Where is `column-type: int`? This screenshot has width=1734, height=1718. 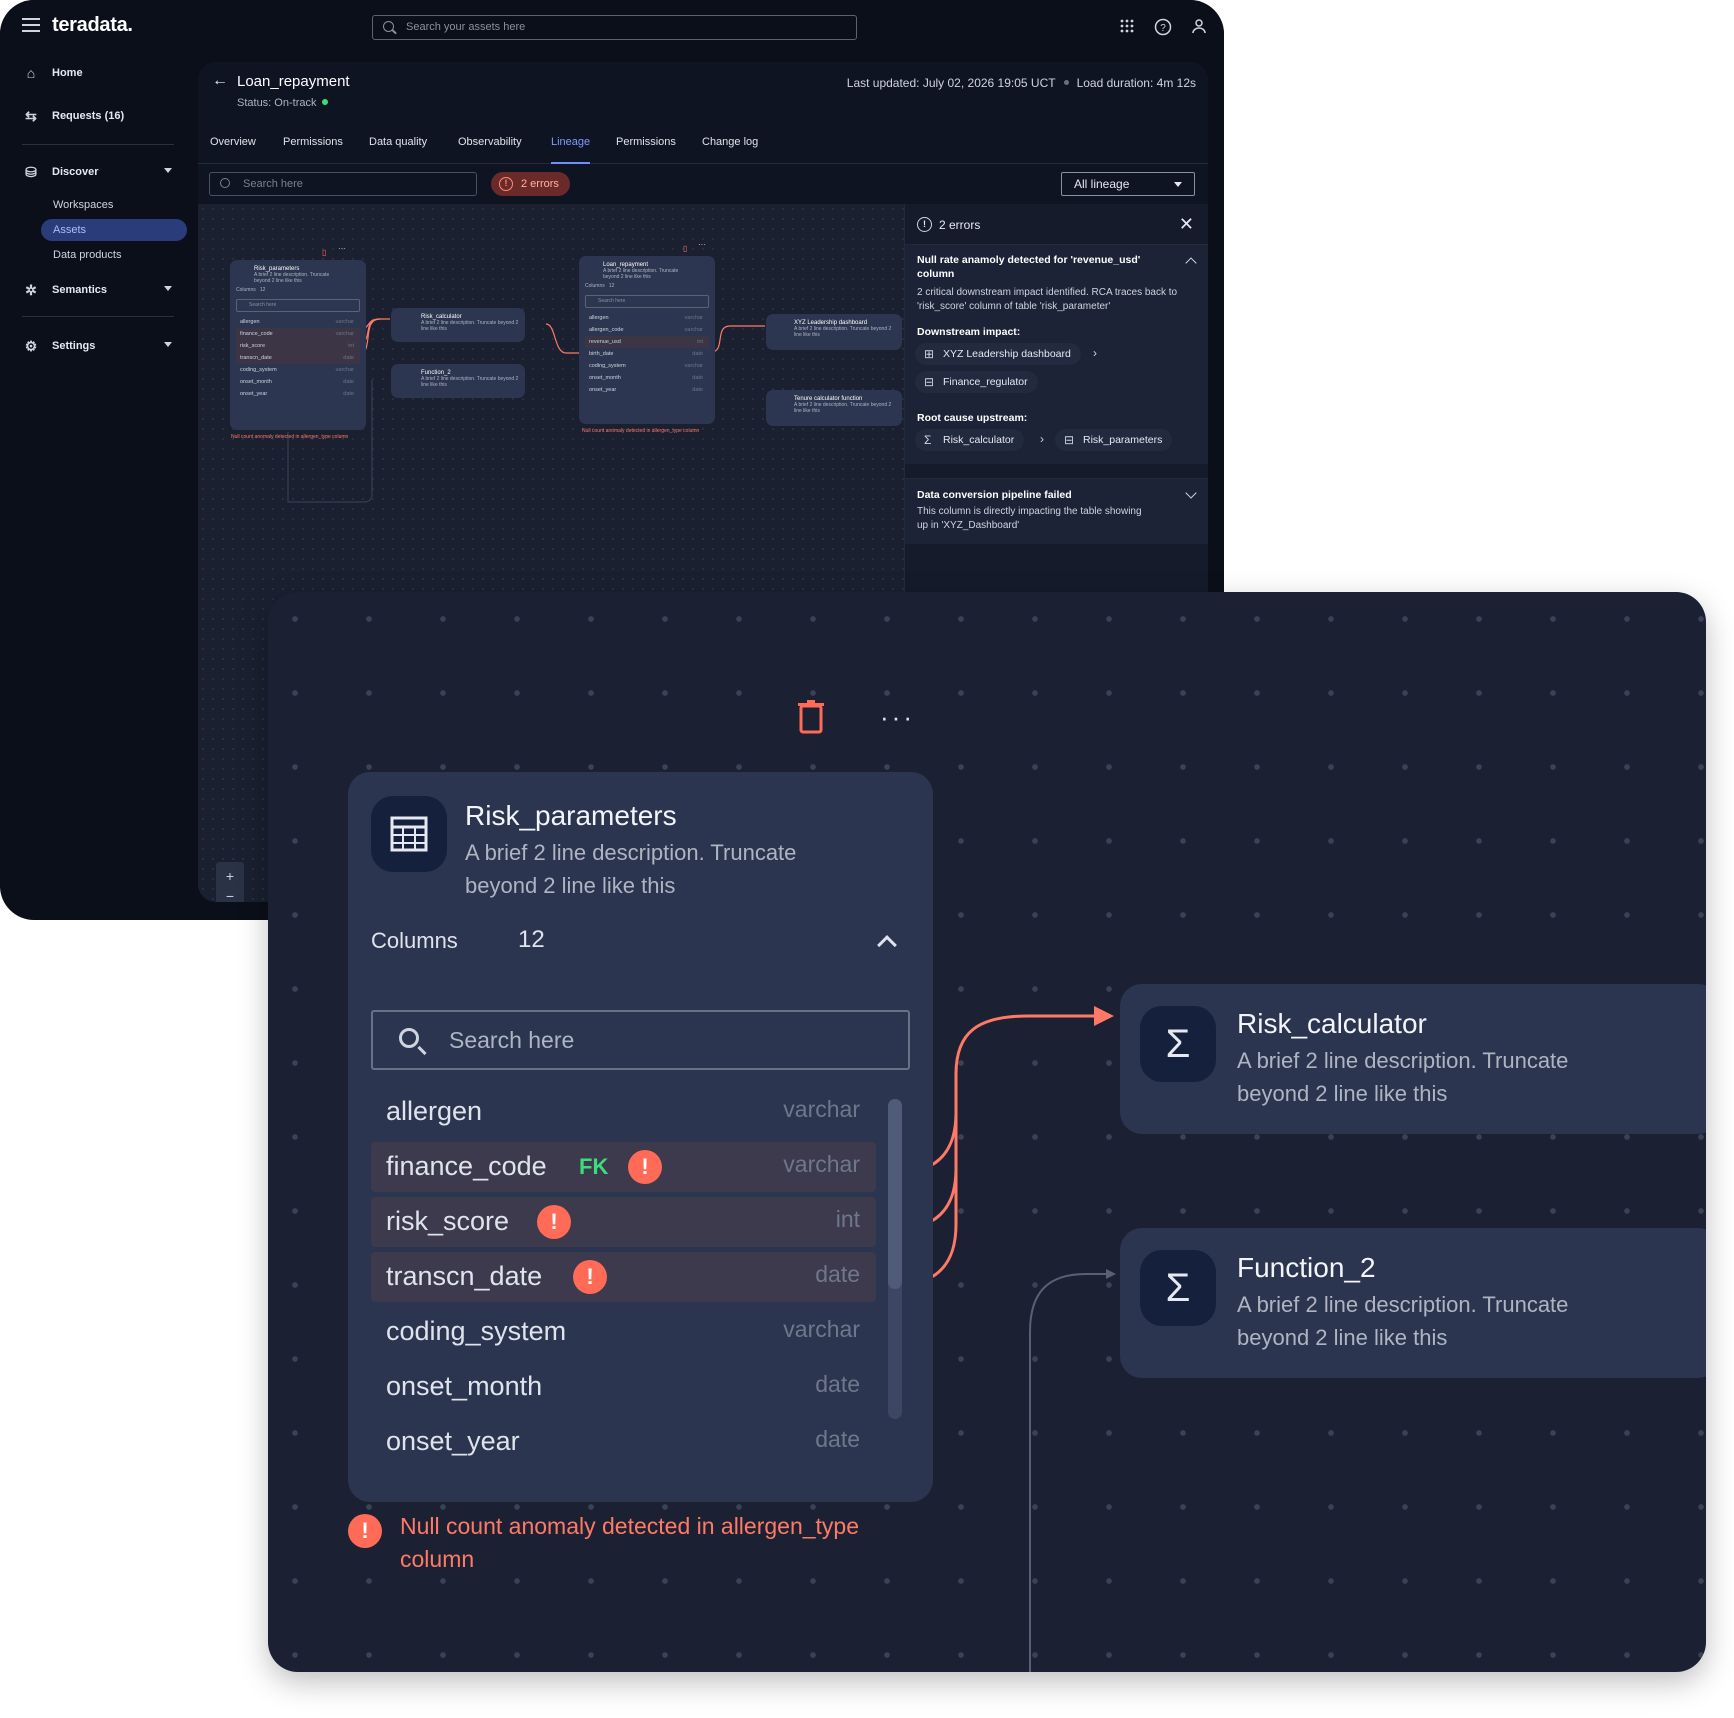
column-type: int is located at coordinates (847, 1219).